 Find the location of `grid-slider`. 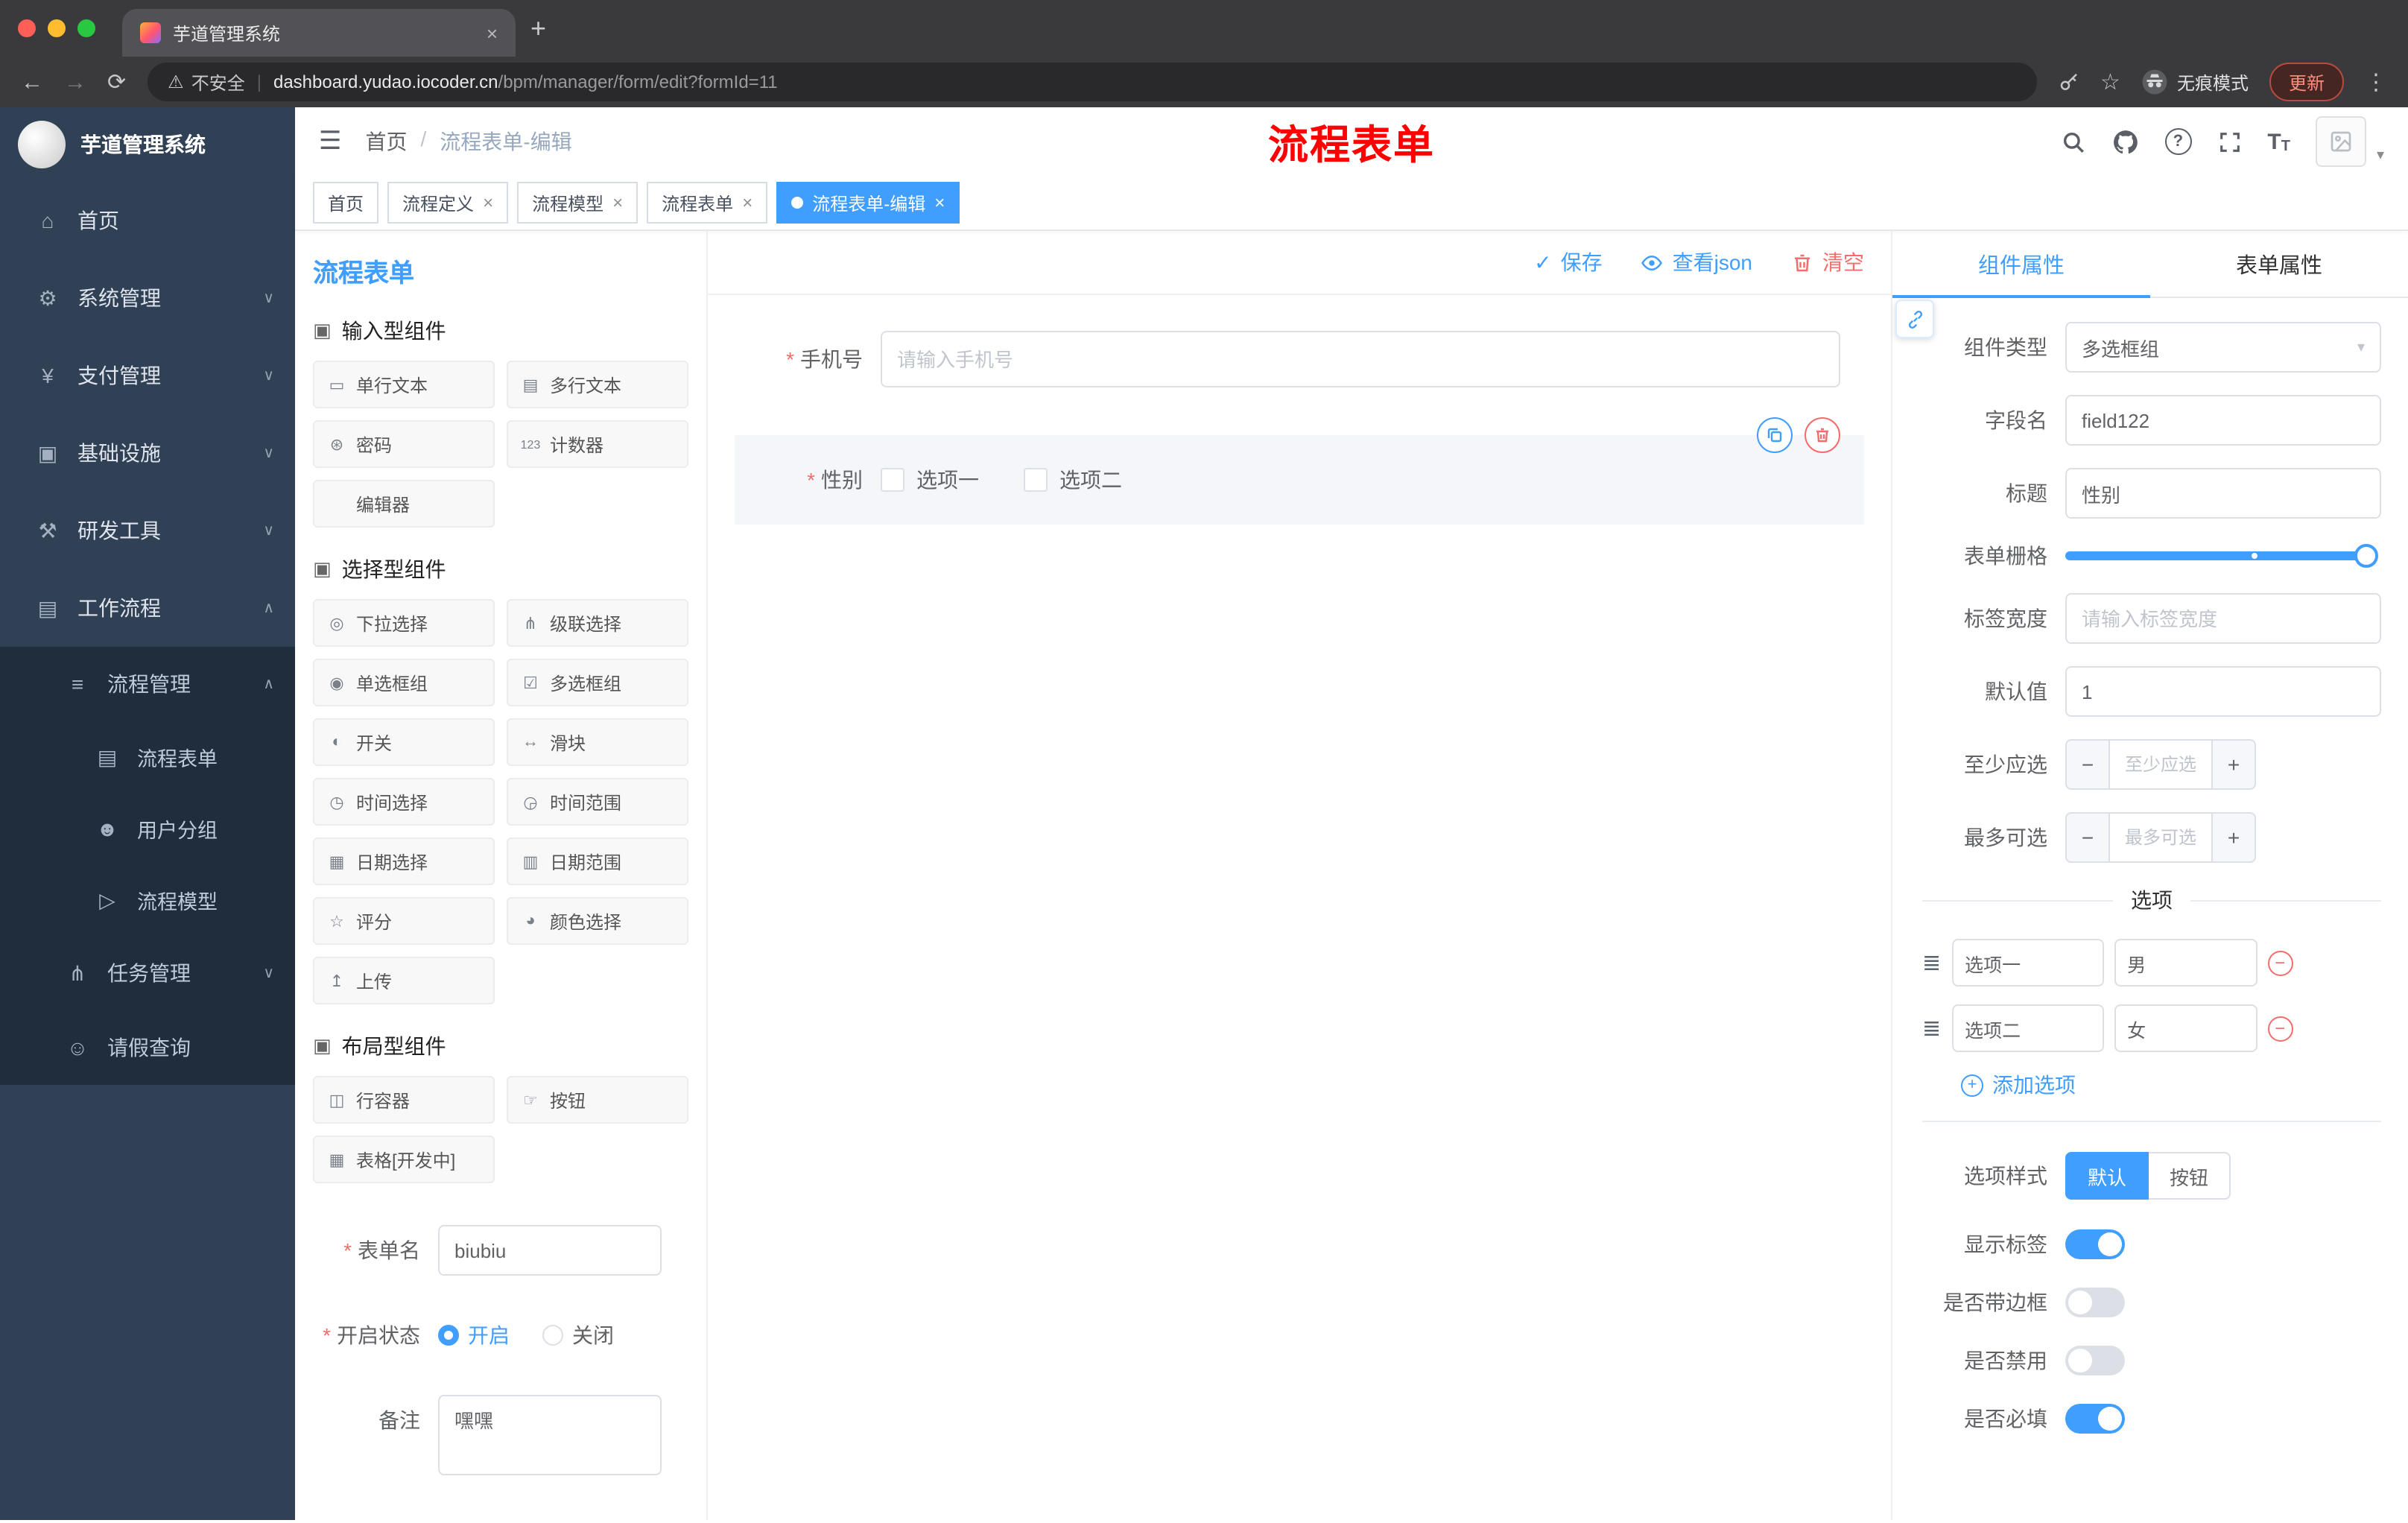

grid-slider is located at coordinates (2221, 556).